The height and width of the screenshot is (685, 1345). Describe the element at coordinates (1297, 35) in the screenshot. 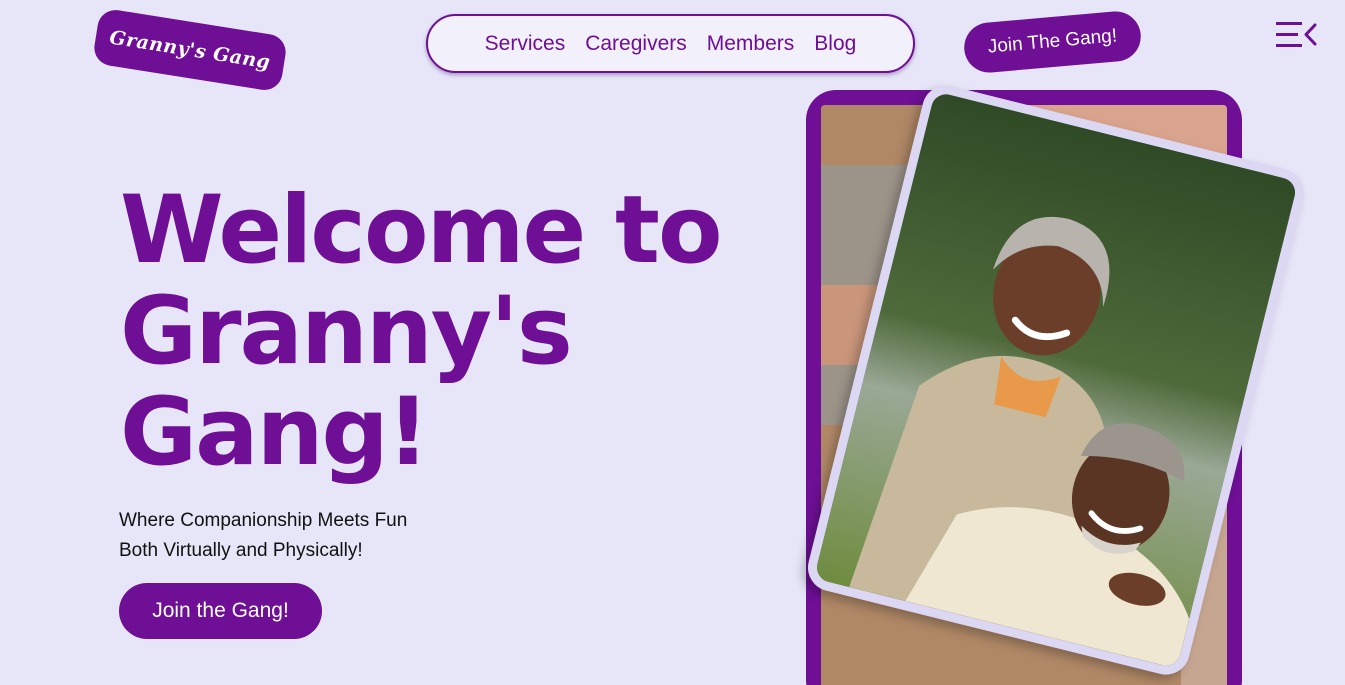

I see `menu-collapse-icon` at that location.